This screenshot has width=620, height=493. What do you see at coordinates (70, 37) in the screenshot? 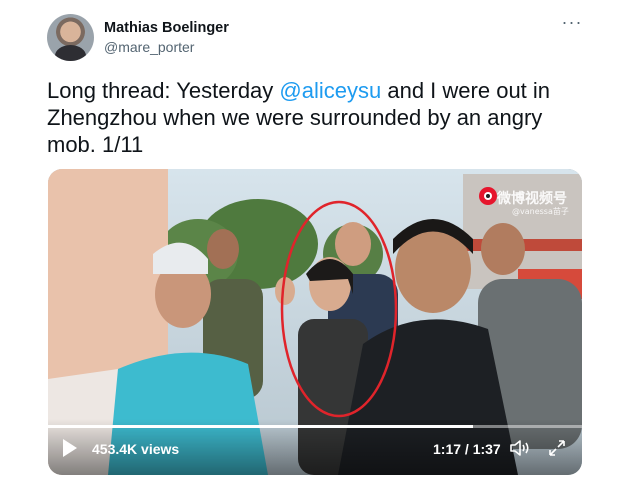
I see `avatar` at bounding box center [70, 37].